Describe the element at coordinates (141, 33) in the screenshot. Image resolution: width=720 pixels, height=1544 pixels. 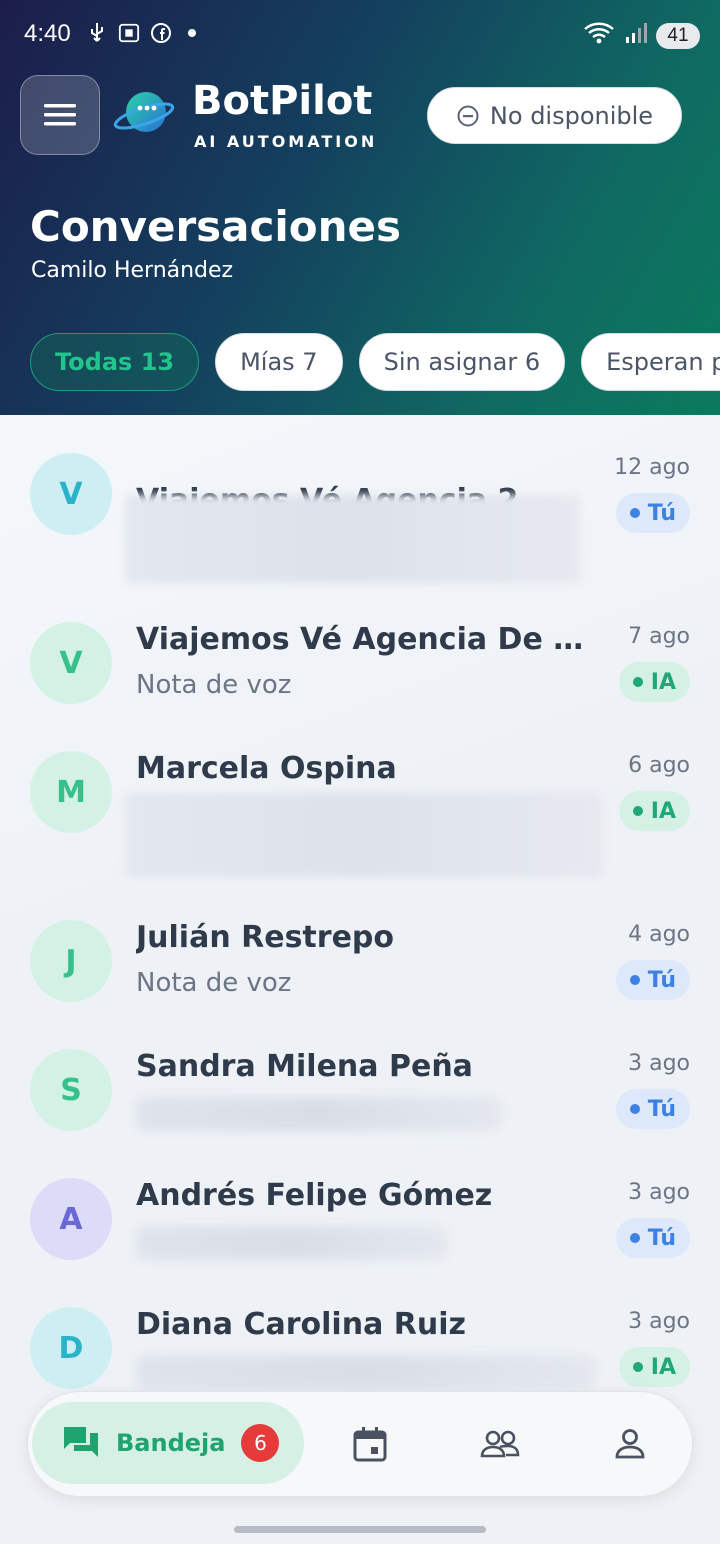
I see `notification-icons` at that location.